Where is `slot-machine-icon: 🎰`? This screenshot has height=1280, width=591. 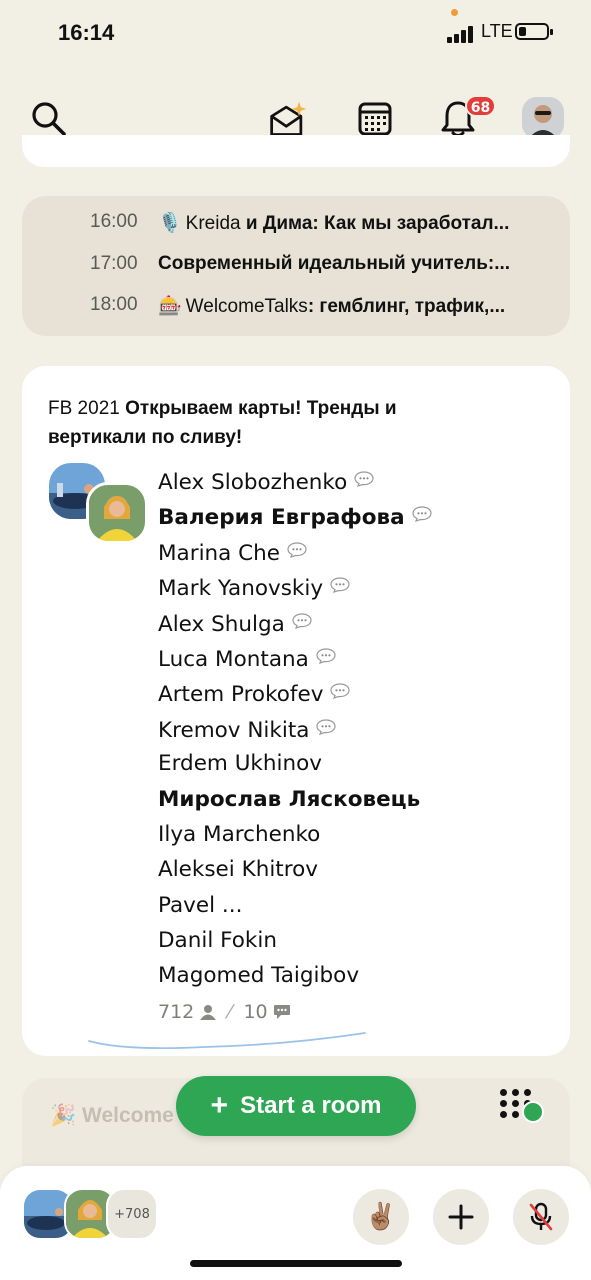
slot-machine-icon: 🎰 is located at coordinates (170, 306).